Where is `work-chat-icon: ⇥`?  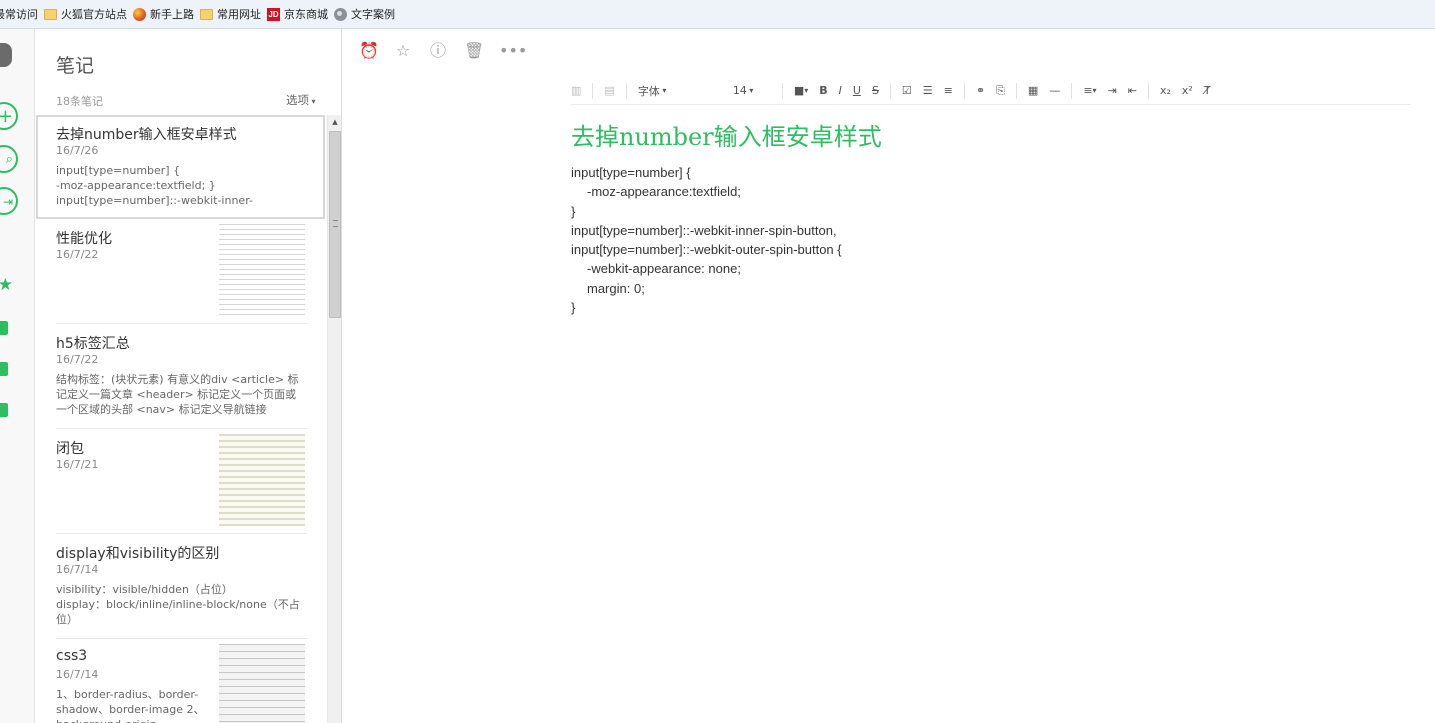 work-chat-icon: ⇥ is located at coordinates (9, 201).